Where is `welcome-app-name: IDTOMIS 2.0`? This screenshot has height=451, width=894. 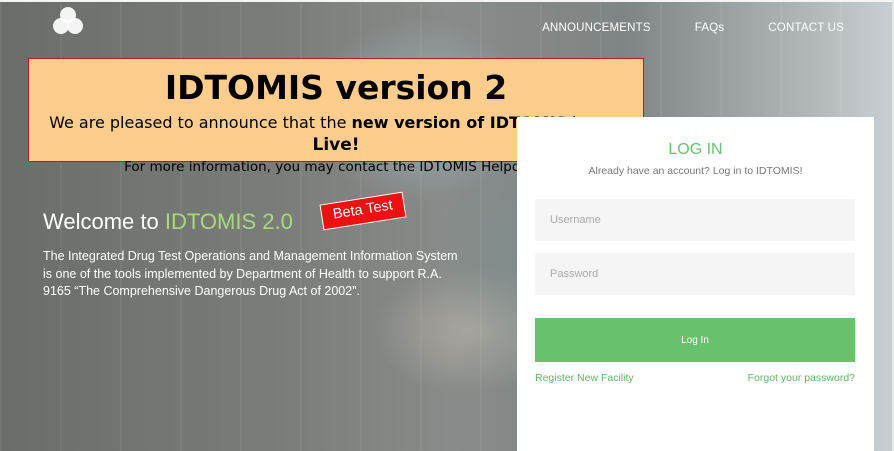
welcome-app-name: IDTOMIS 2.0 is located at coordinates (228, 221).